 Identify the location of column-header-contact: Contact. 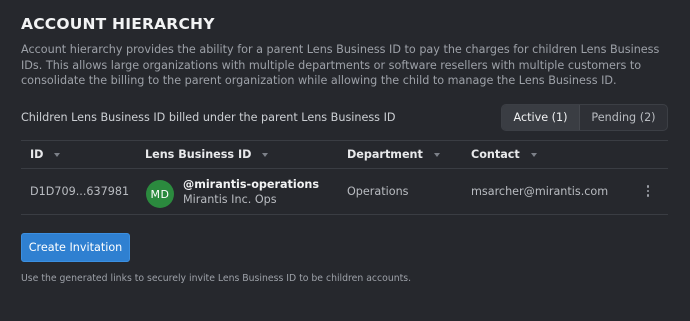
(504, 154).